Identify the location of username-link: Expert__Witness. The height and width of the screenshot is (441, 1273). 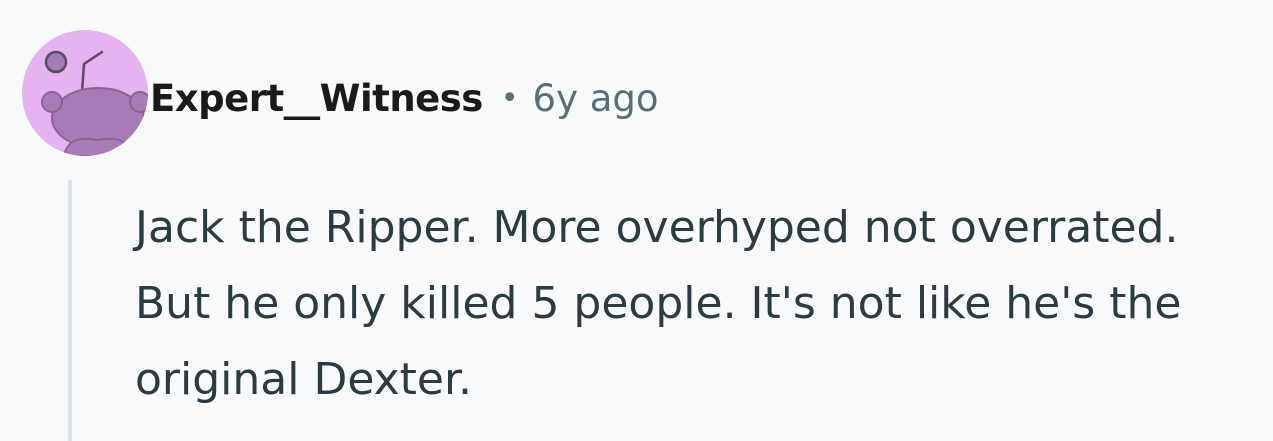
(316, 98).